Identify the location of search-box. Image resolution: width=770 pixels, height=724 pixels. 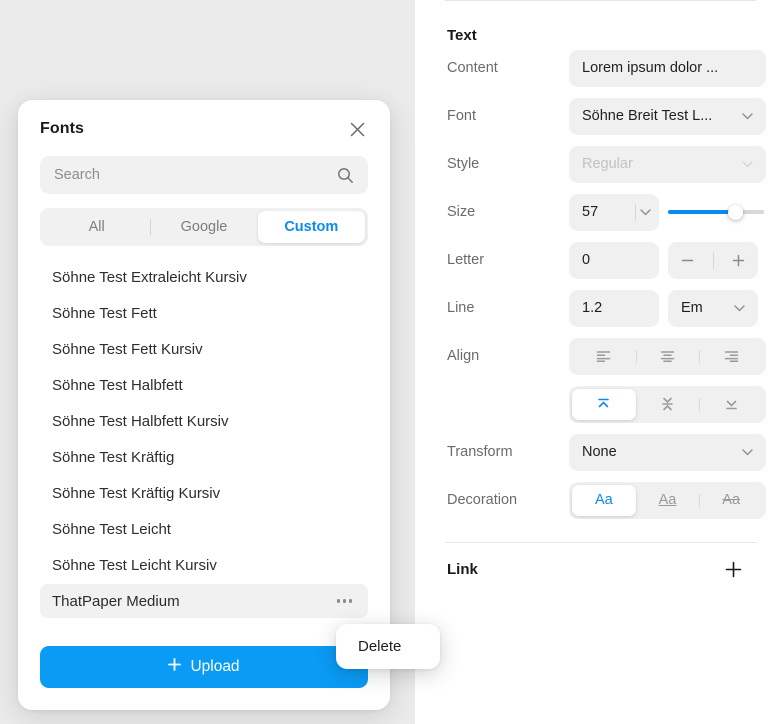
(204, 175).